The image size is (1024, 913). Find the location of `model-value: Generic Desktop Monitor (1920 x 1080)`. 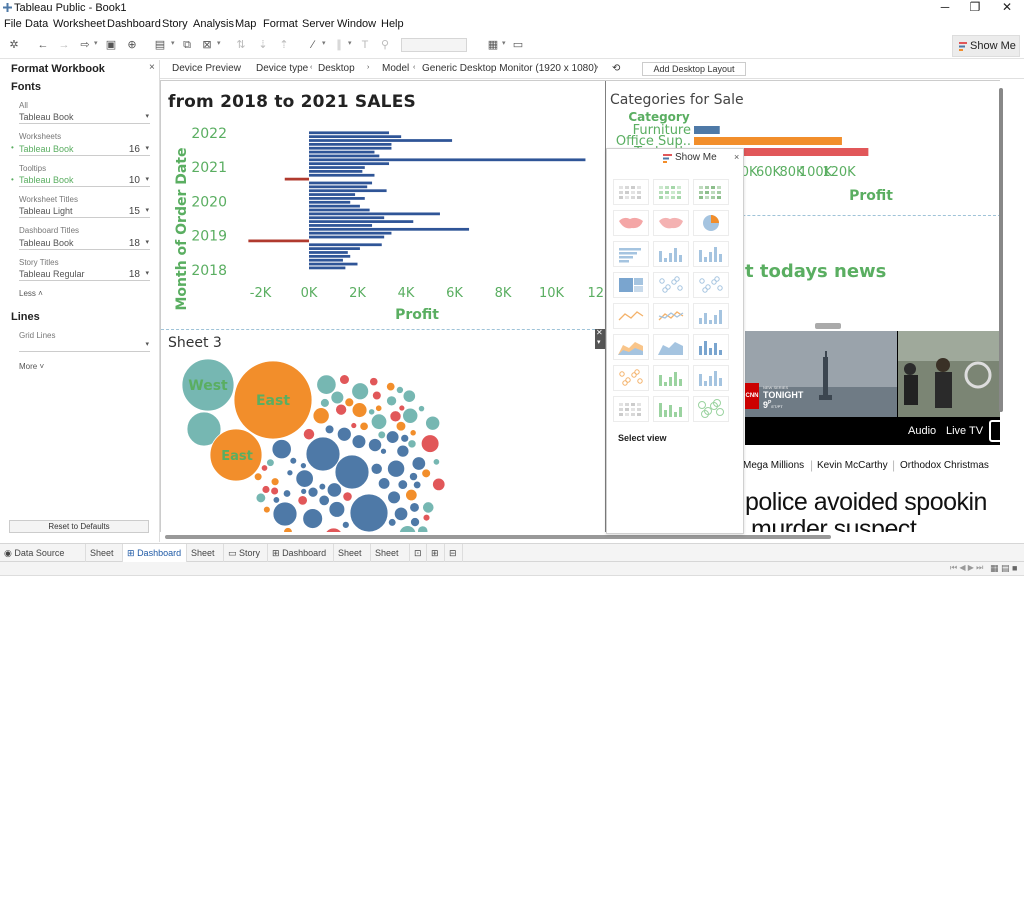

model-value: Generic Desktop Monitor (1920 x 1080) is located at coordinates (509, 68).